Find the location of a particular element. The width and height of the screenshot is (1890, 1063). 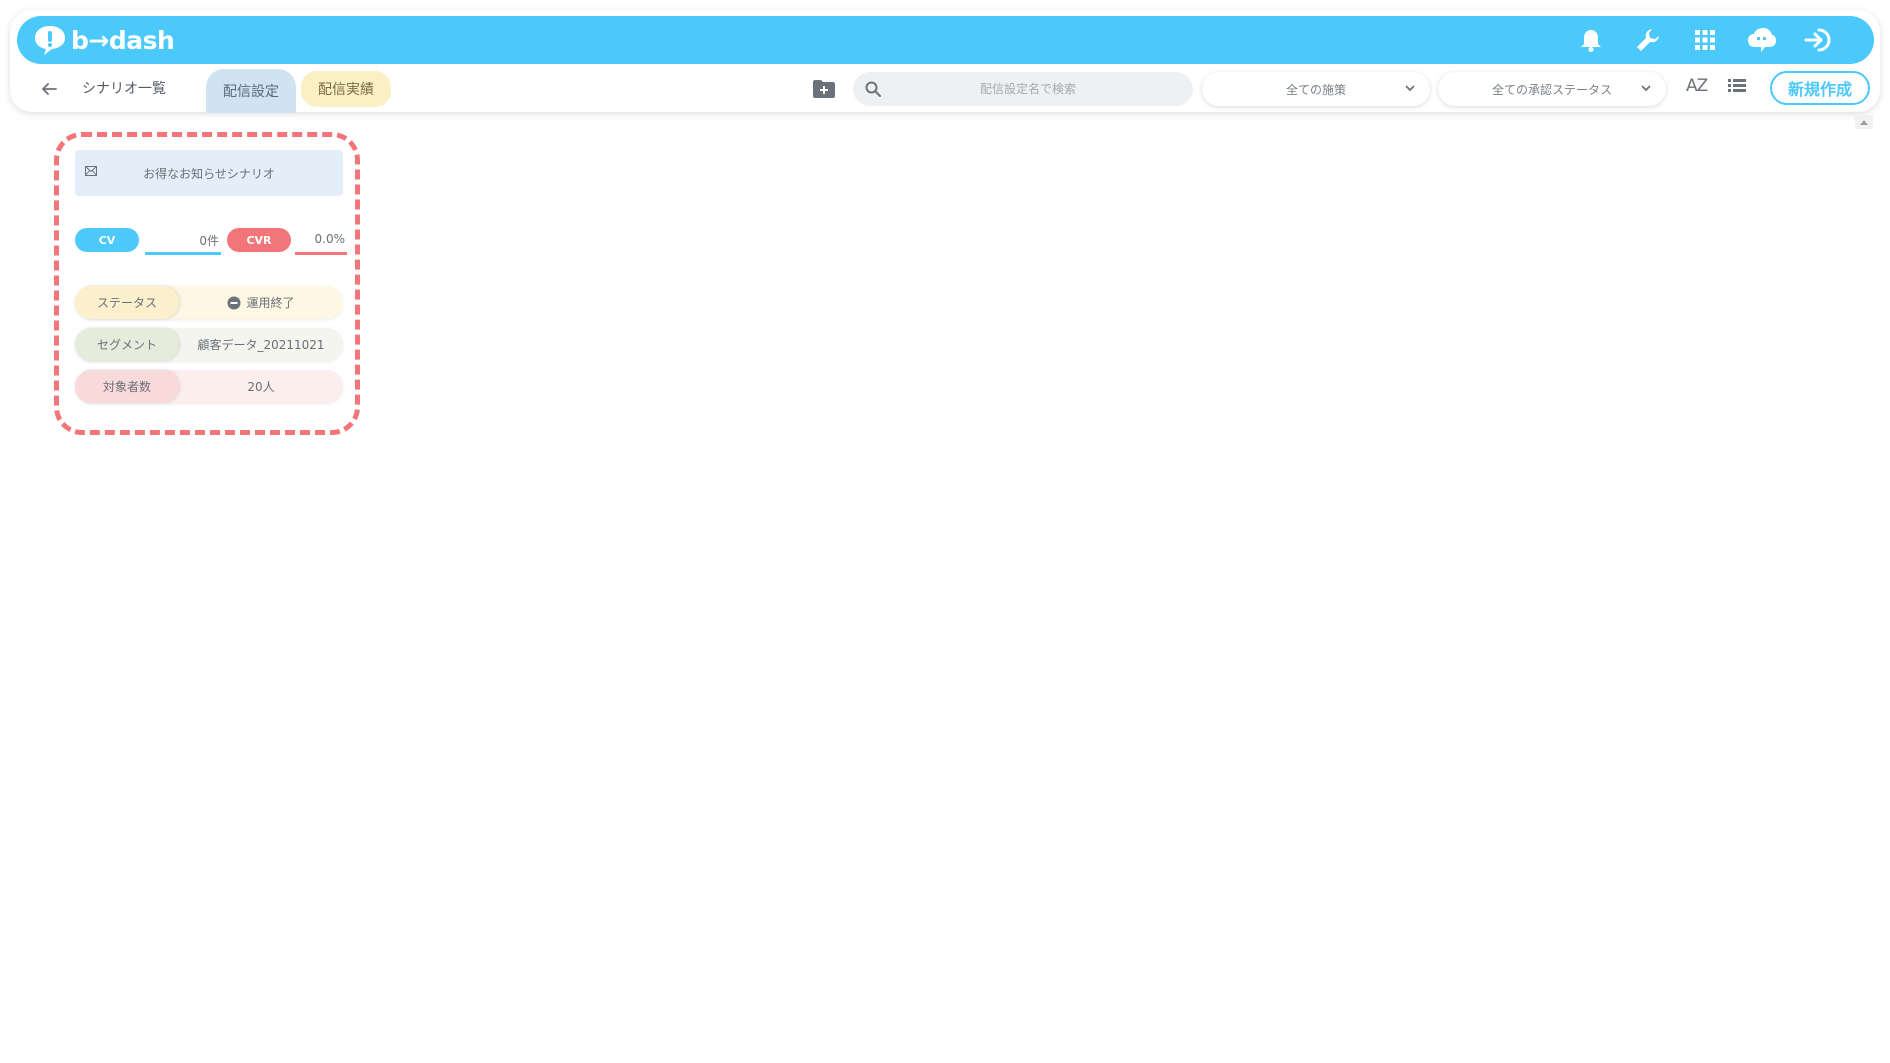

status-value-wrap: 運用終了 is located at coordinates (261, 302).